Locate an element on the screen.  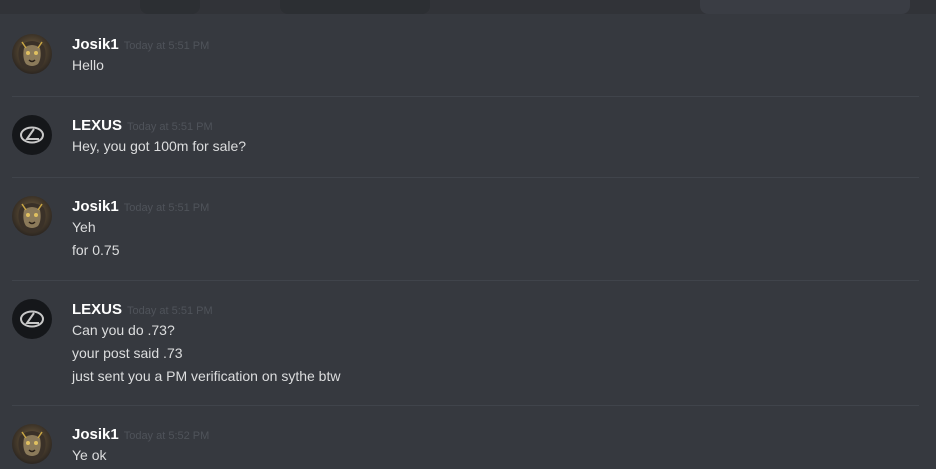
message-text: for 0.75 is located at coordinates (96, 250).